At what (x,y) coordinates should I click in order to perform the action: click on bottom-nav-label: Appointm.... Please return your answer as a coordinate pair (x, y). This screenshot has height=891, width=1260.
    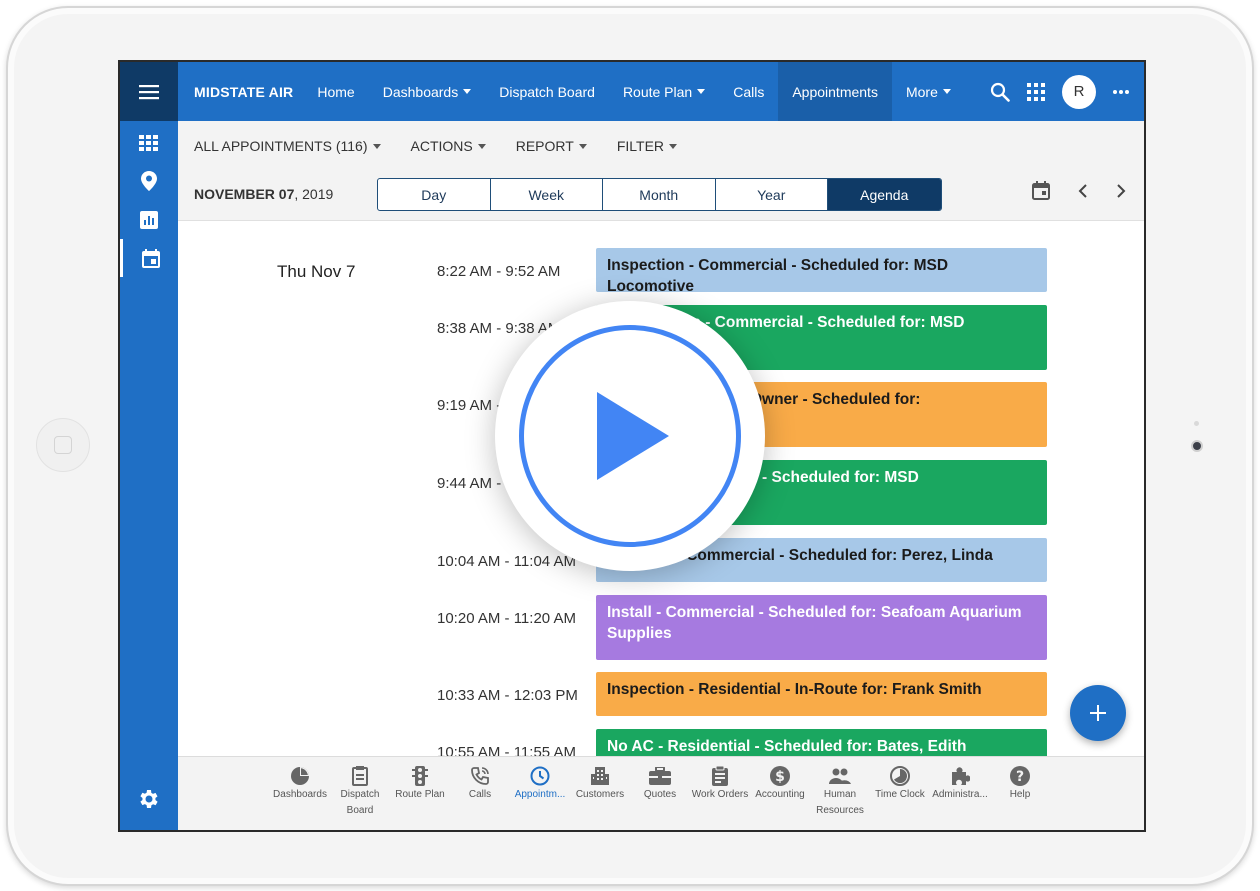
    Looking at the image, I should click on (540, 794).